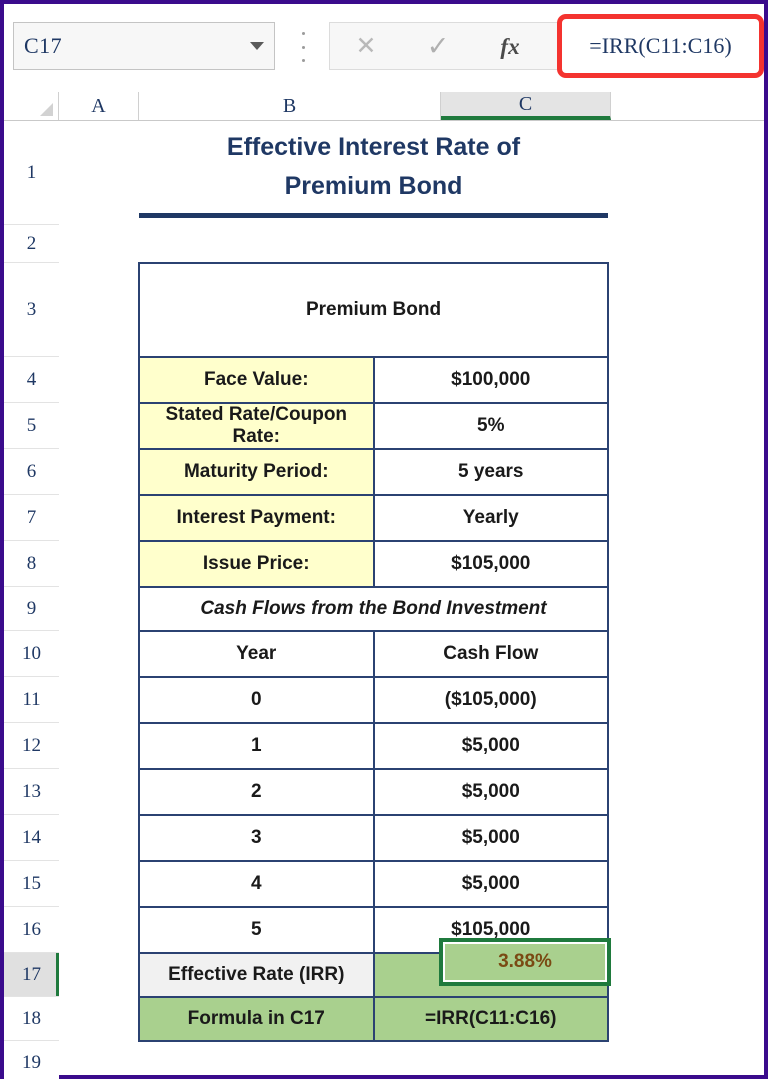 This screenshot has width=768, height=1079. What do you see at coordinates (32, 975) in the screenshot?
I see `row-header-17: 17` at bounding box center [32, 975].